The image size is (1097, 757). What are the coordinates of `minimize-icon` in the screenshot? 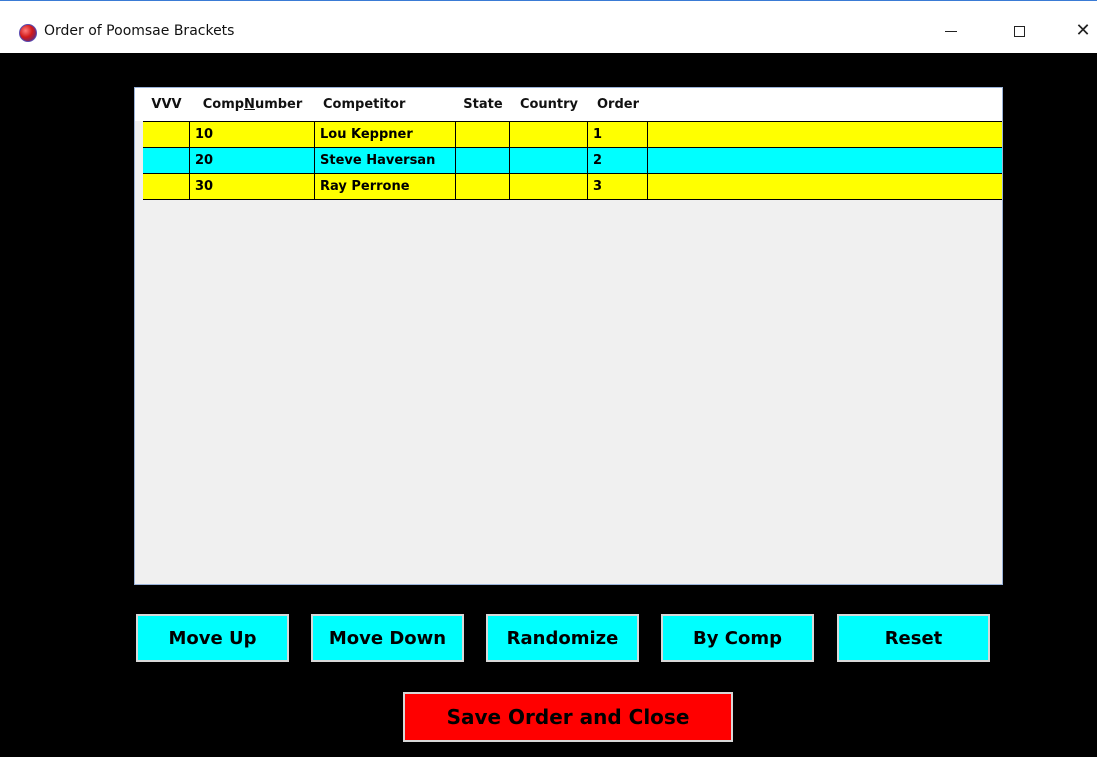 It's located at (951, 31).